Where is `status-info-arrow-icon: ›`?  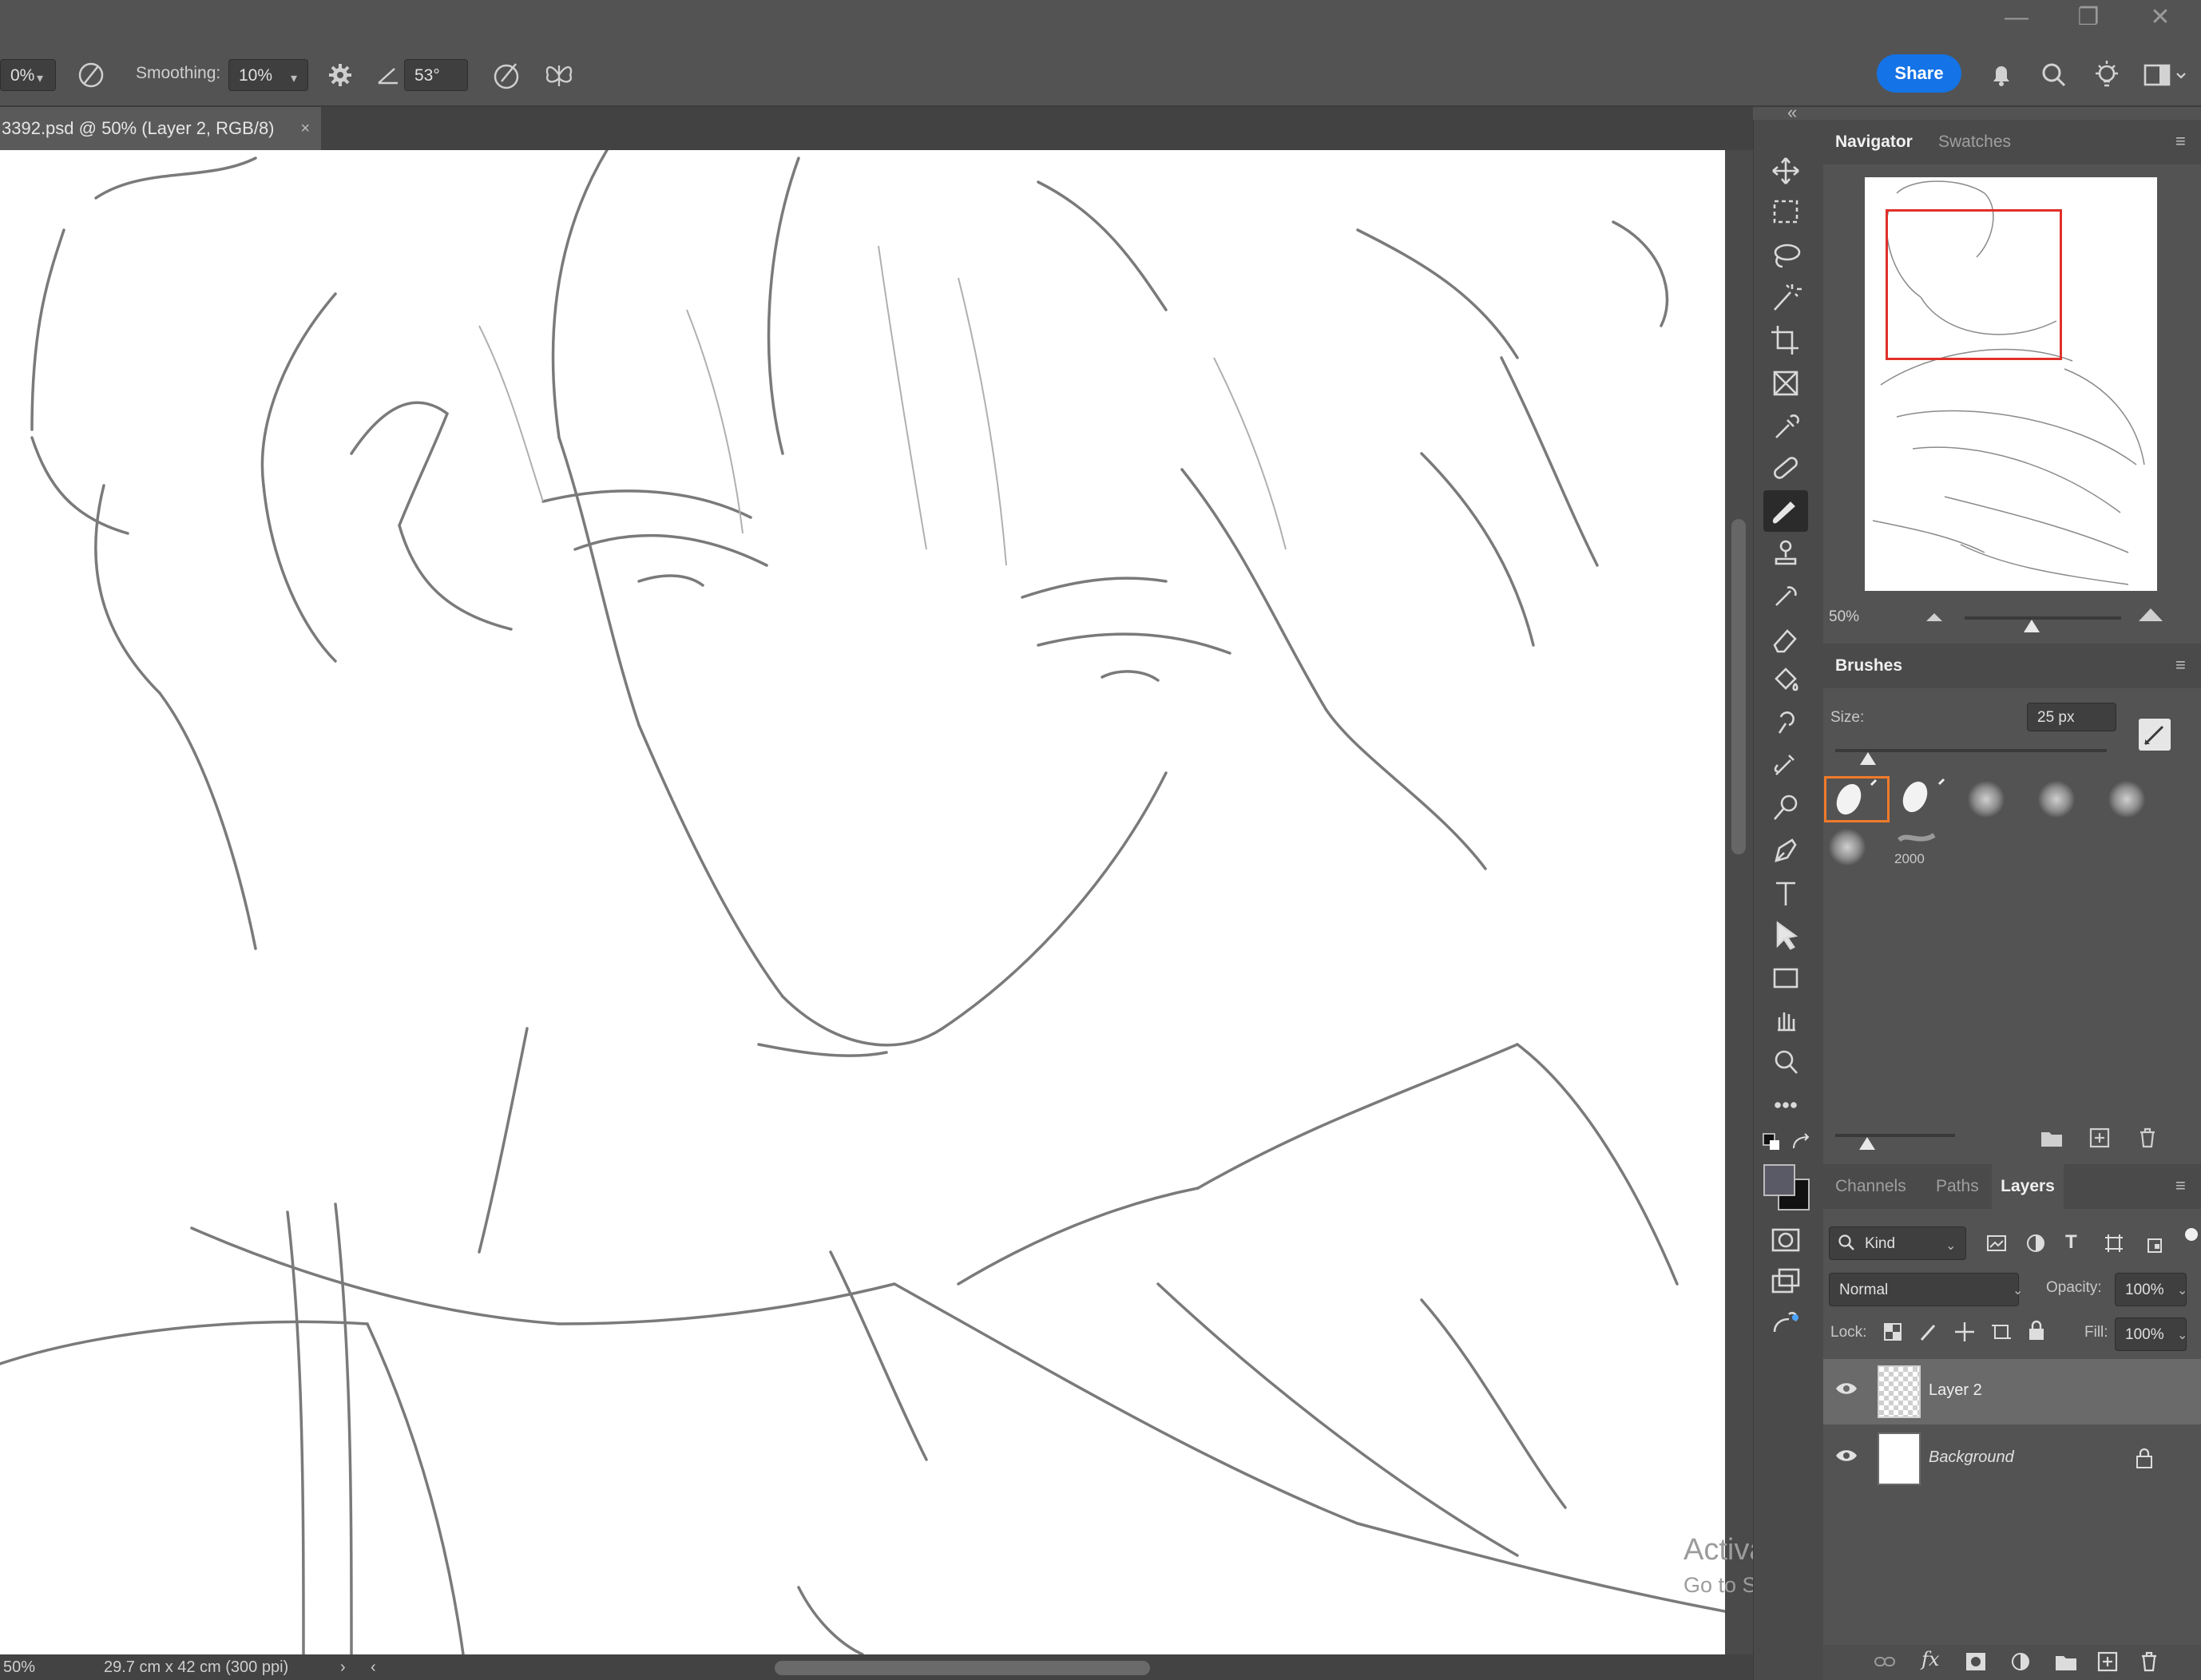
status-info-arrow-icon: › is located at coordinates (343, 1667).